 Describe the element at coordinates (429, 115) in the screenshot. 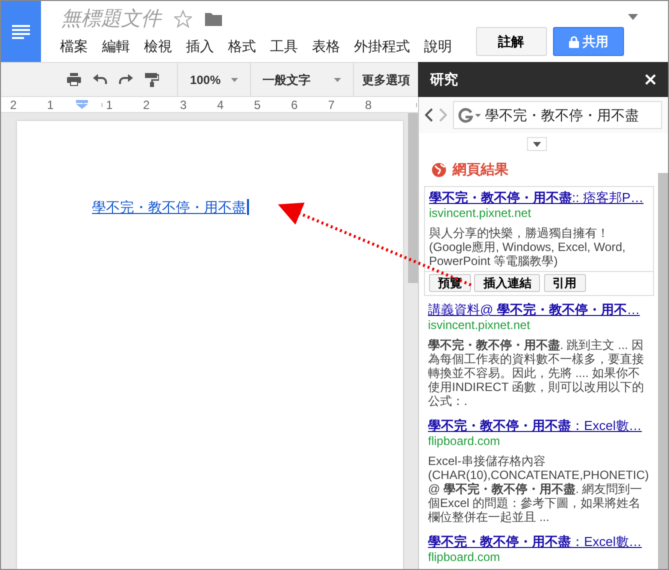

I see `back-icon` at that location.